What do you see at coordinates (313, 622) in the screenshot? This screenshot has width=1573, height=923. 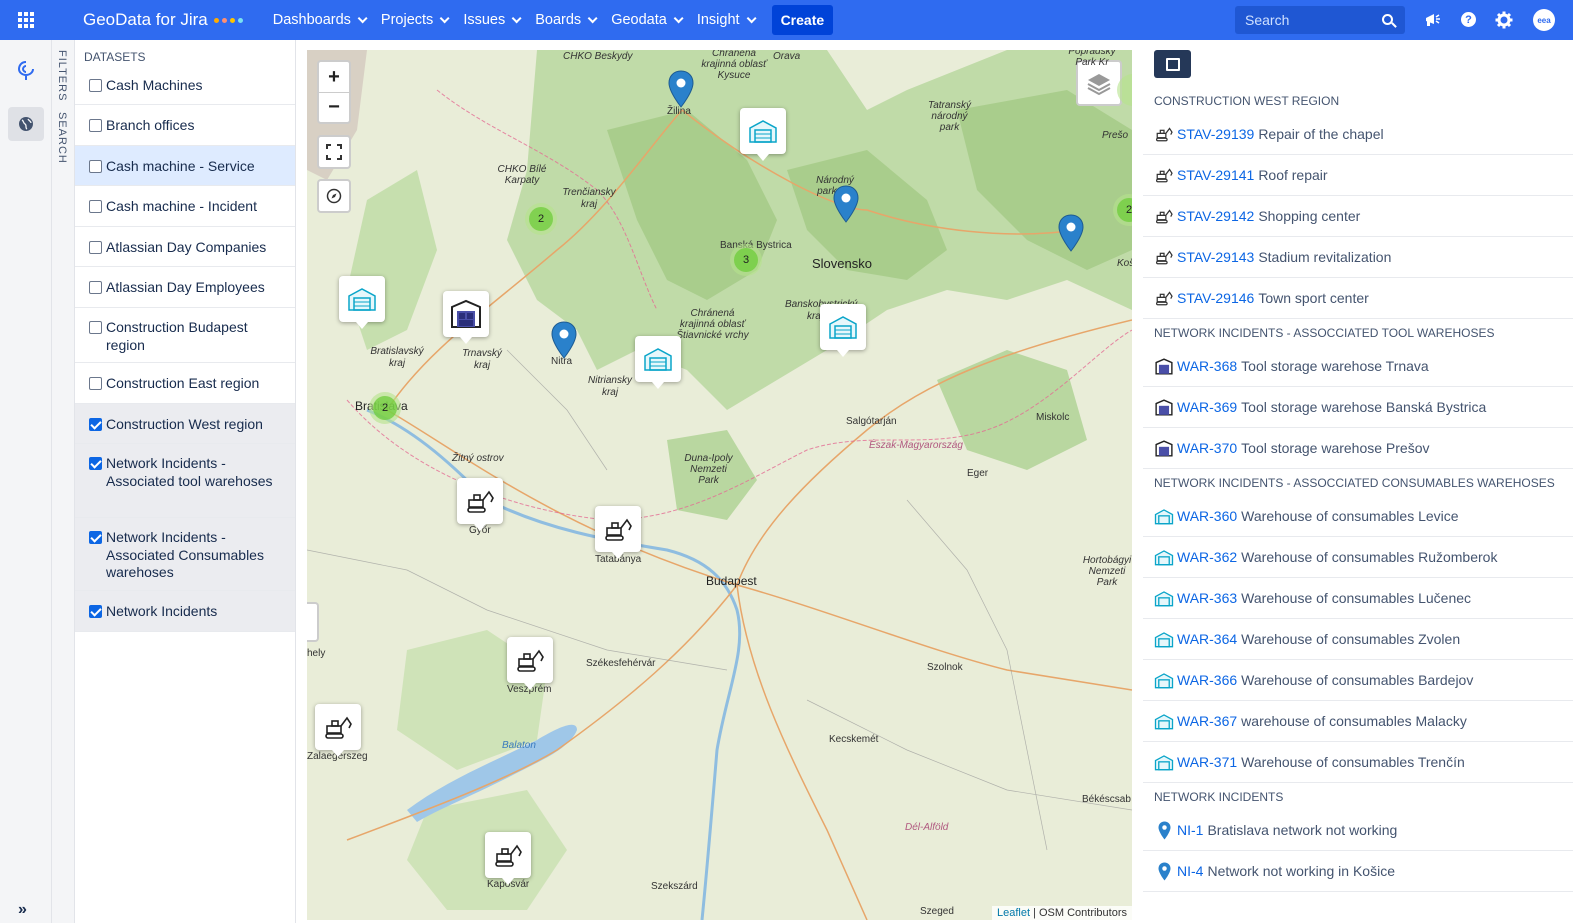 I see `side-handle` at bounding box center [313, 622].